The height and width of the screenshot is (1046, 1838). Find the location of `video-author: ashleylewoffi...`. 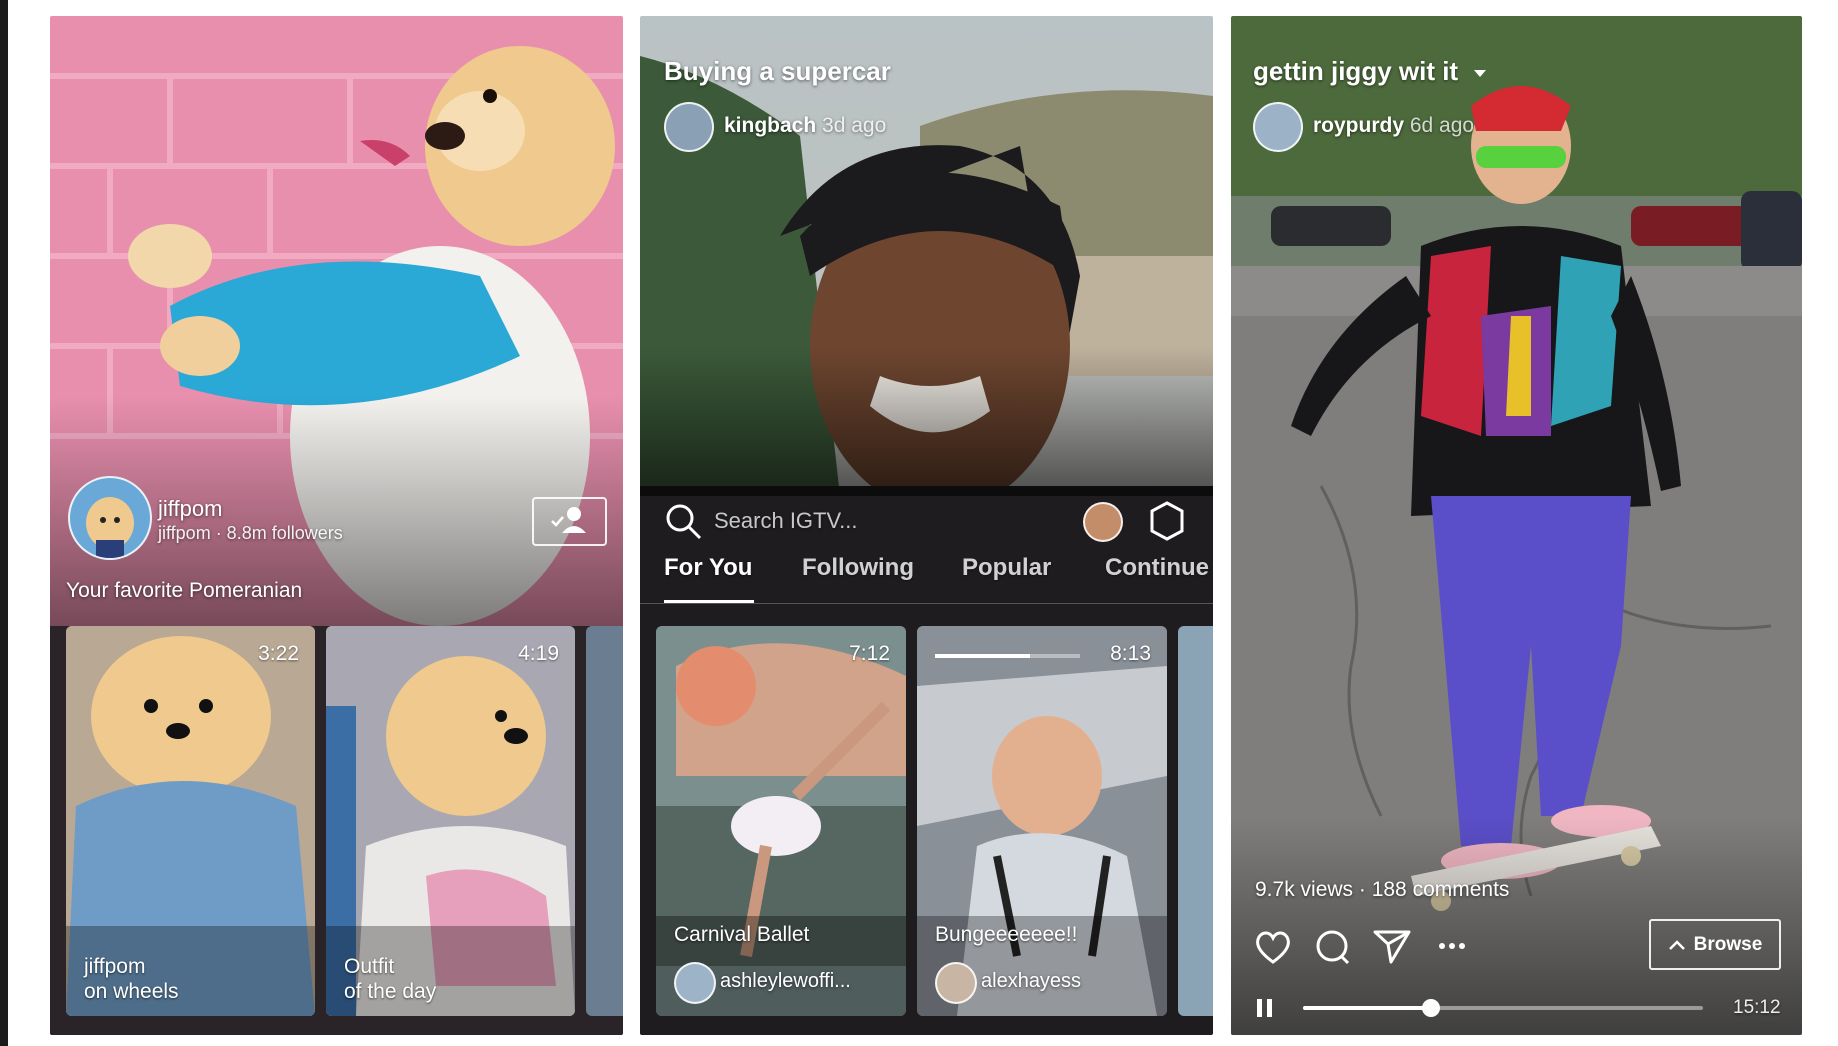

video-author: ashleylewoffi... is located at coordinates (785, 981).